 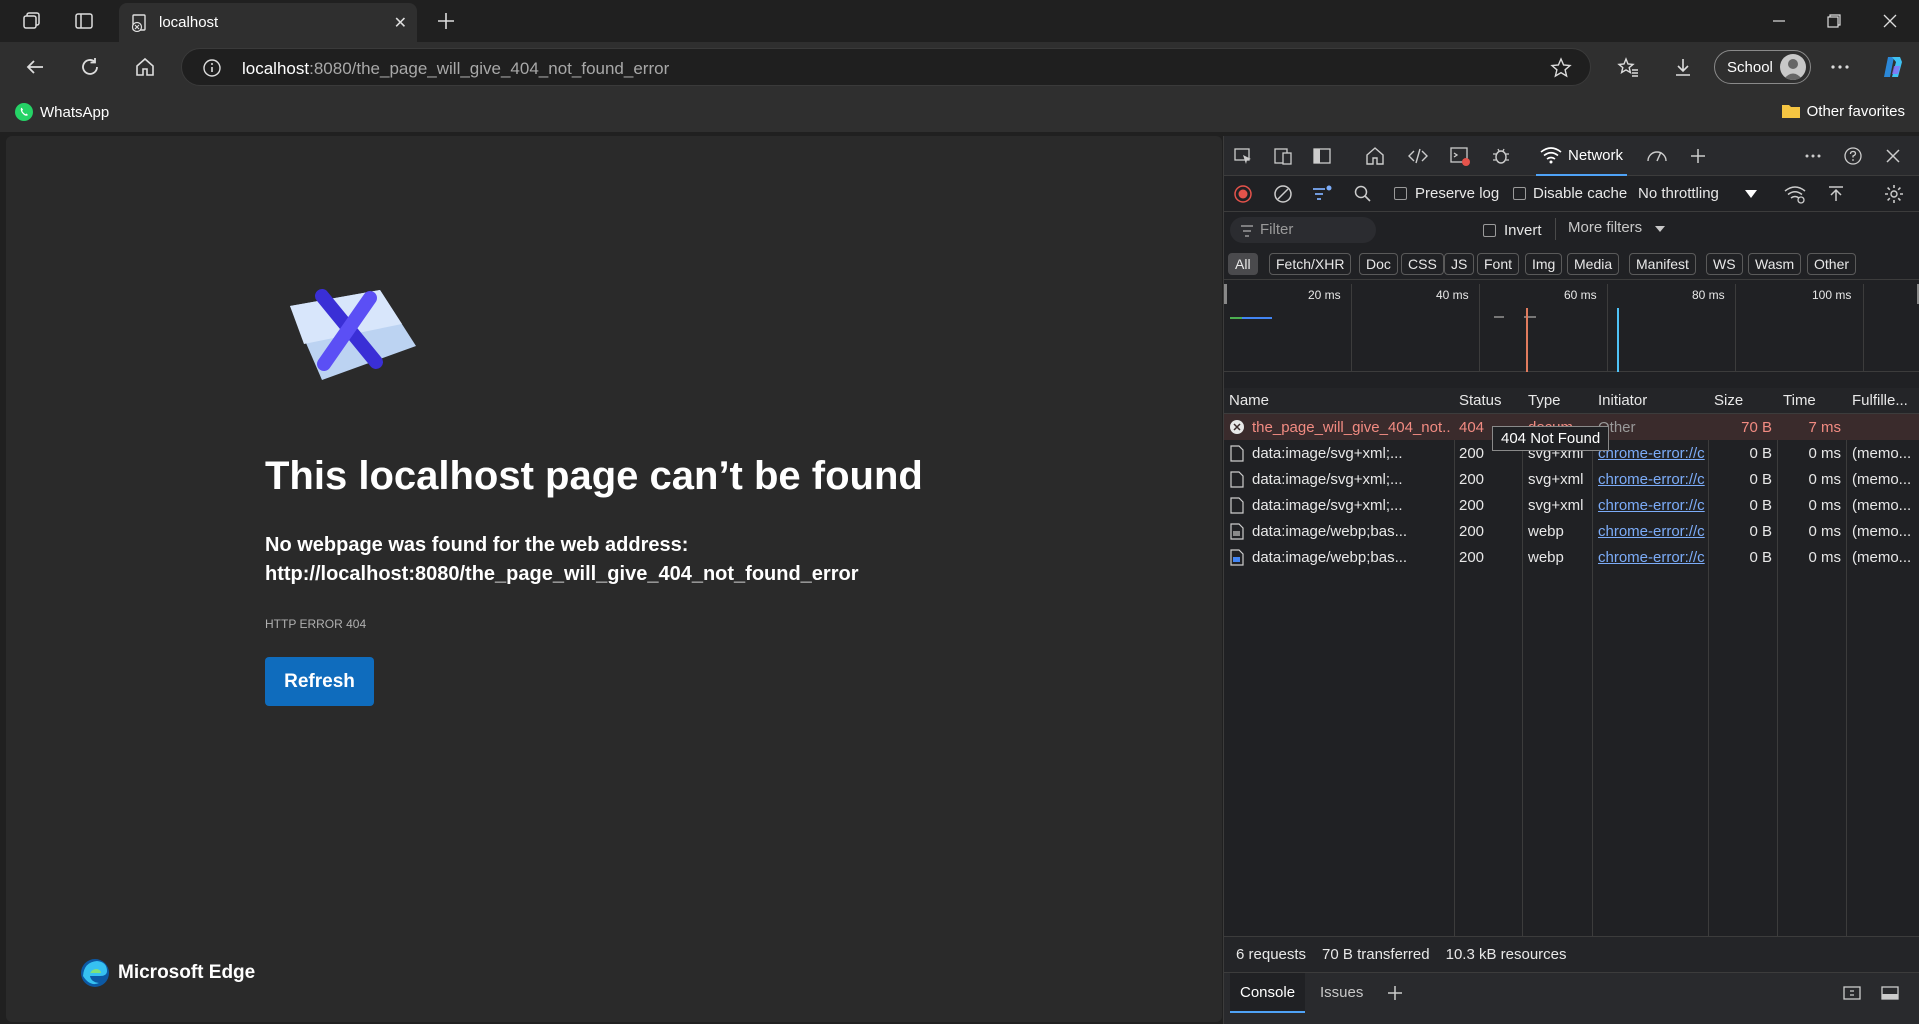 What do you see at coordinates (1237, 453) in the screenshot?
I see `file-icon` at bounding box center [1237, 453].